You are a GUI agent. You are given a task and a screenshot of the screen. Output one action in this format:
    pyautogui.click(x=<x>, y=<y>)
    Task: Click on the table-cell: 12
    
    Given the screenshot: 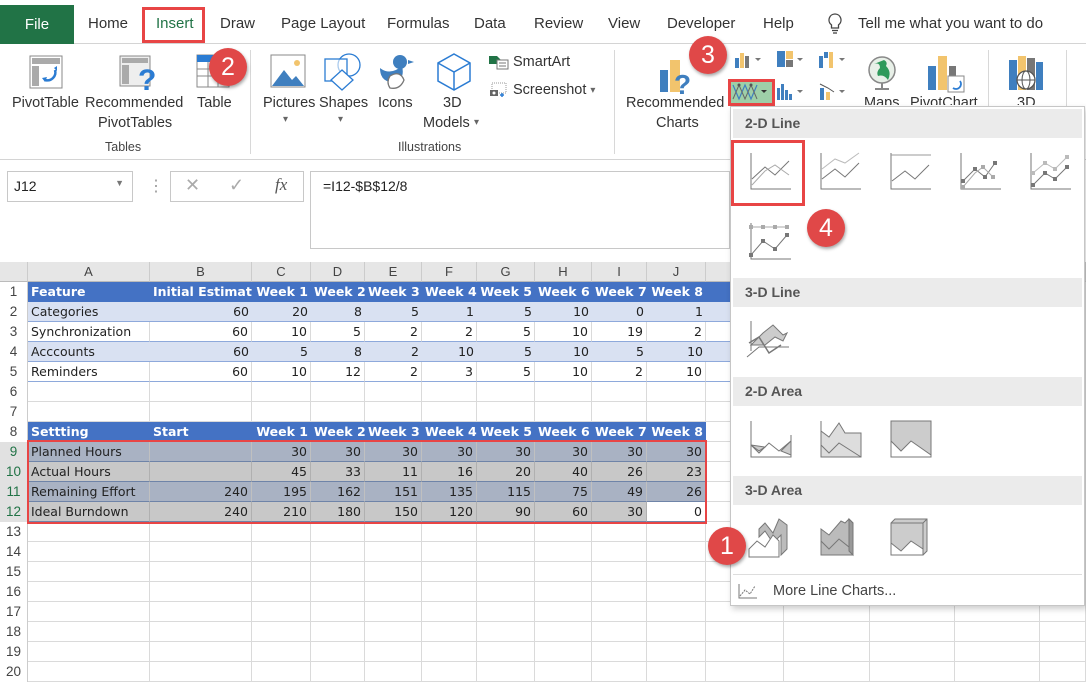 What is the action you would take?
    pyautogui.click(x=338, y=372)
    